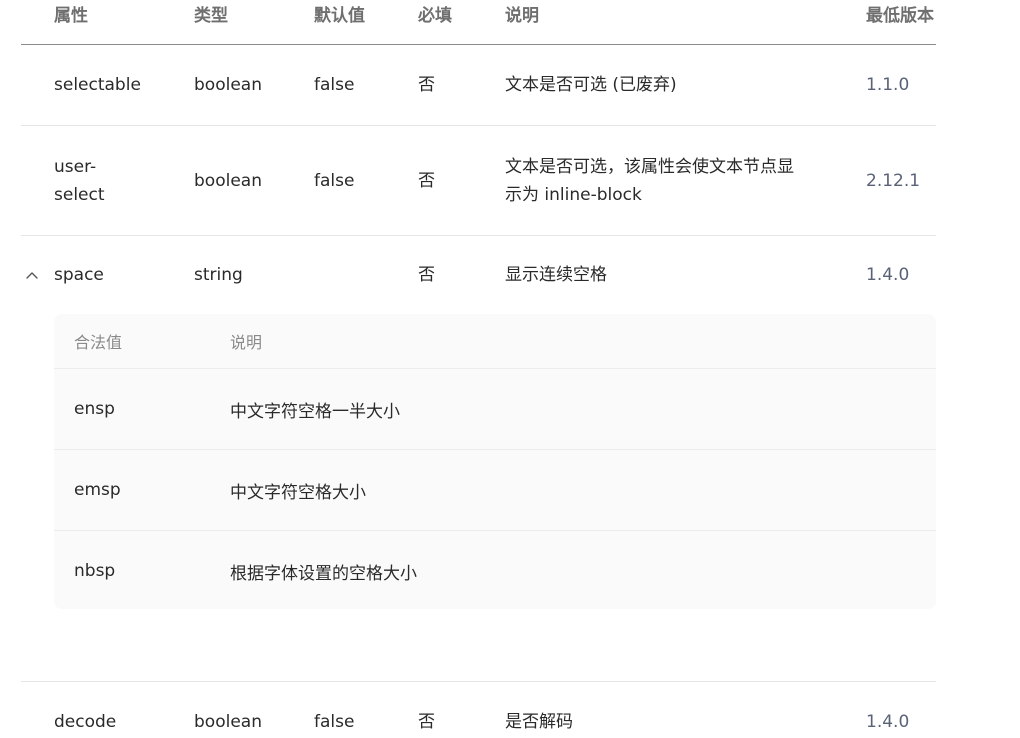 This screenshot has width=1020, height=738. I want to click on prop-name: decode, so click(85, 722).